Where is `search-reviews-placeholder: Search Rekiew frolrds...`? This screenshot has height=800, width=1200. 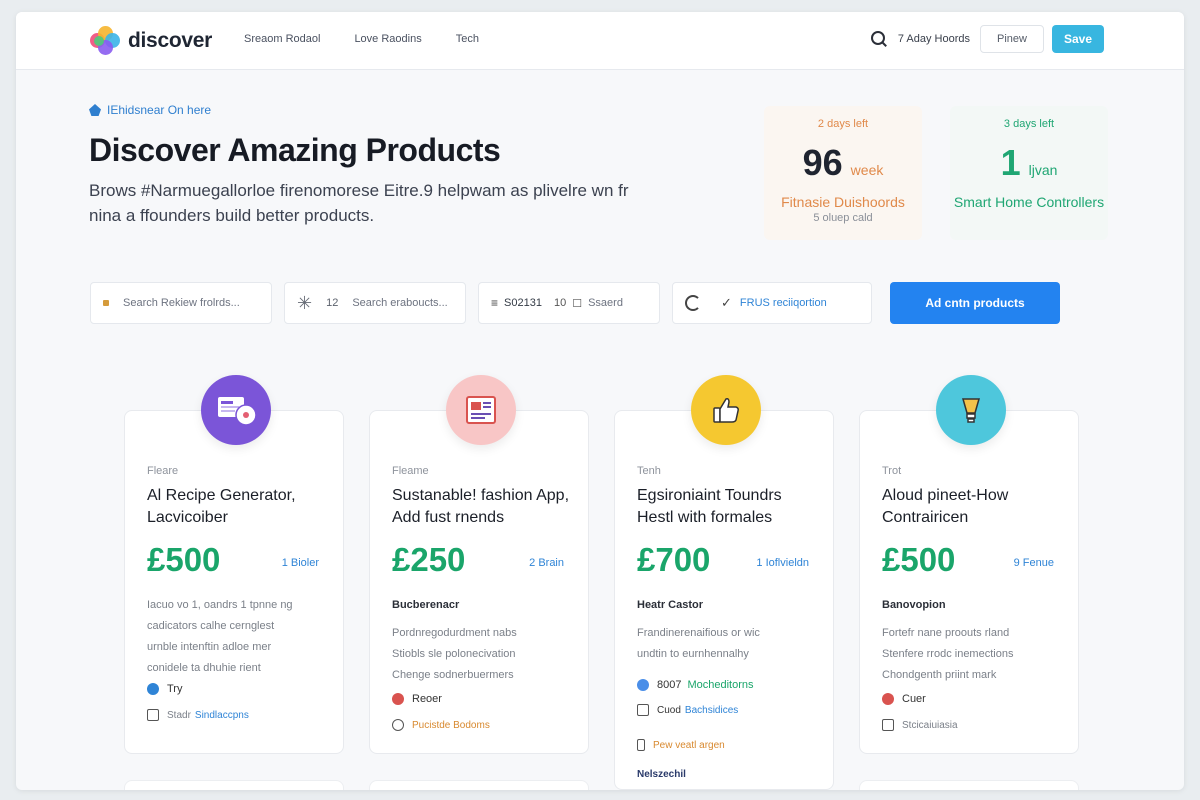 search-reviews-placeholder: Search Rekiew frolrds... is located at coordinates (181, 303).